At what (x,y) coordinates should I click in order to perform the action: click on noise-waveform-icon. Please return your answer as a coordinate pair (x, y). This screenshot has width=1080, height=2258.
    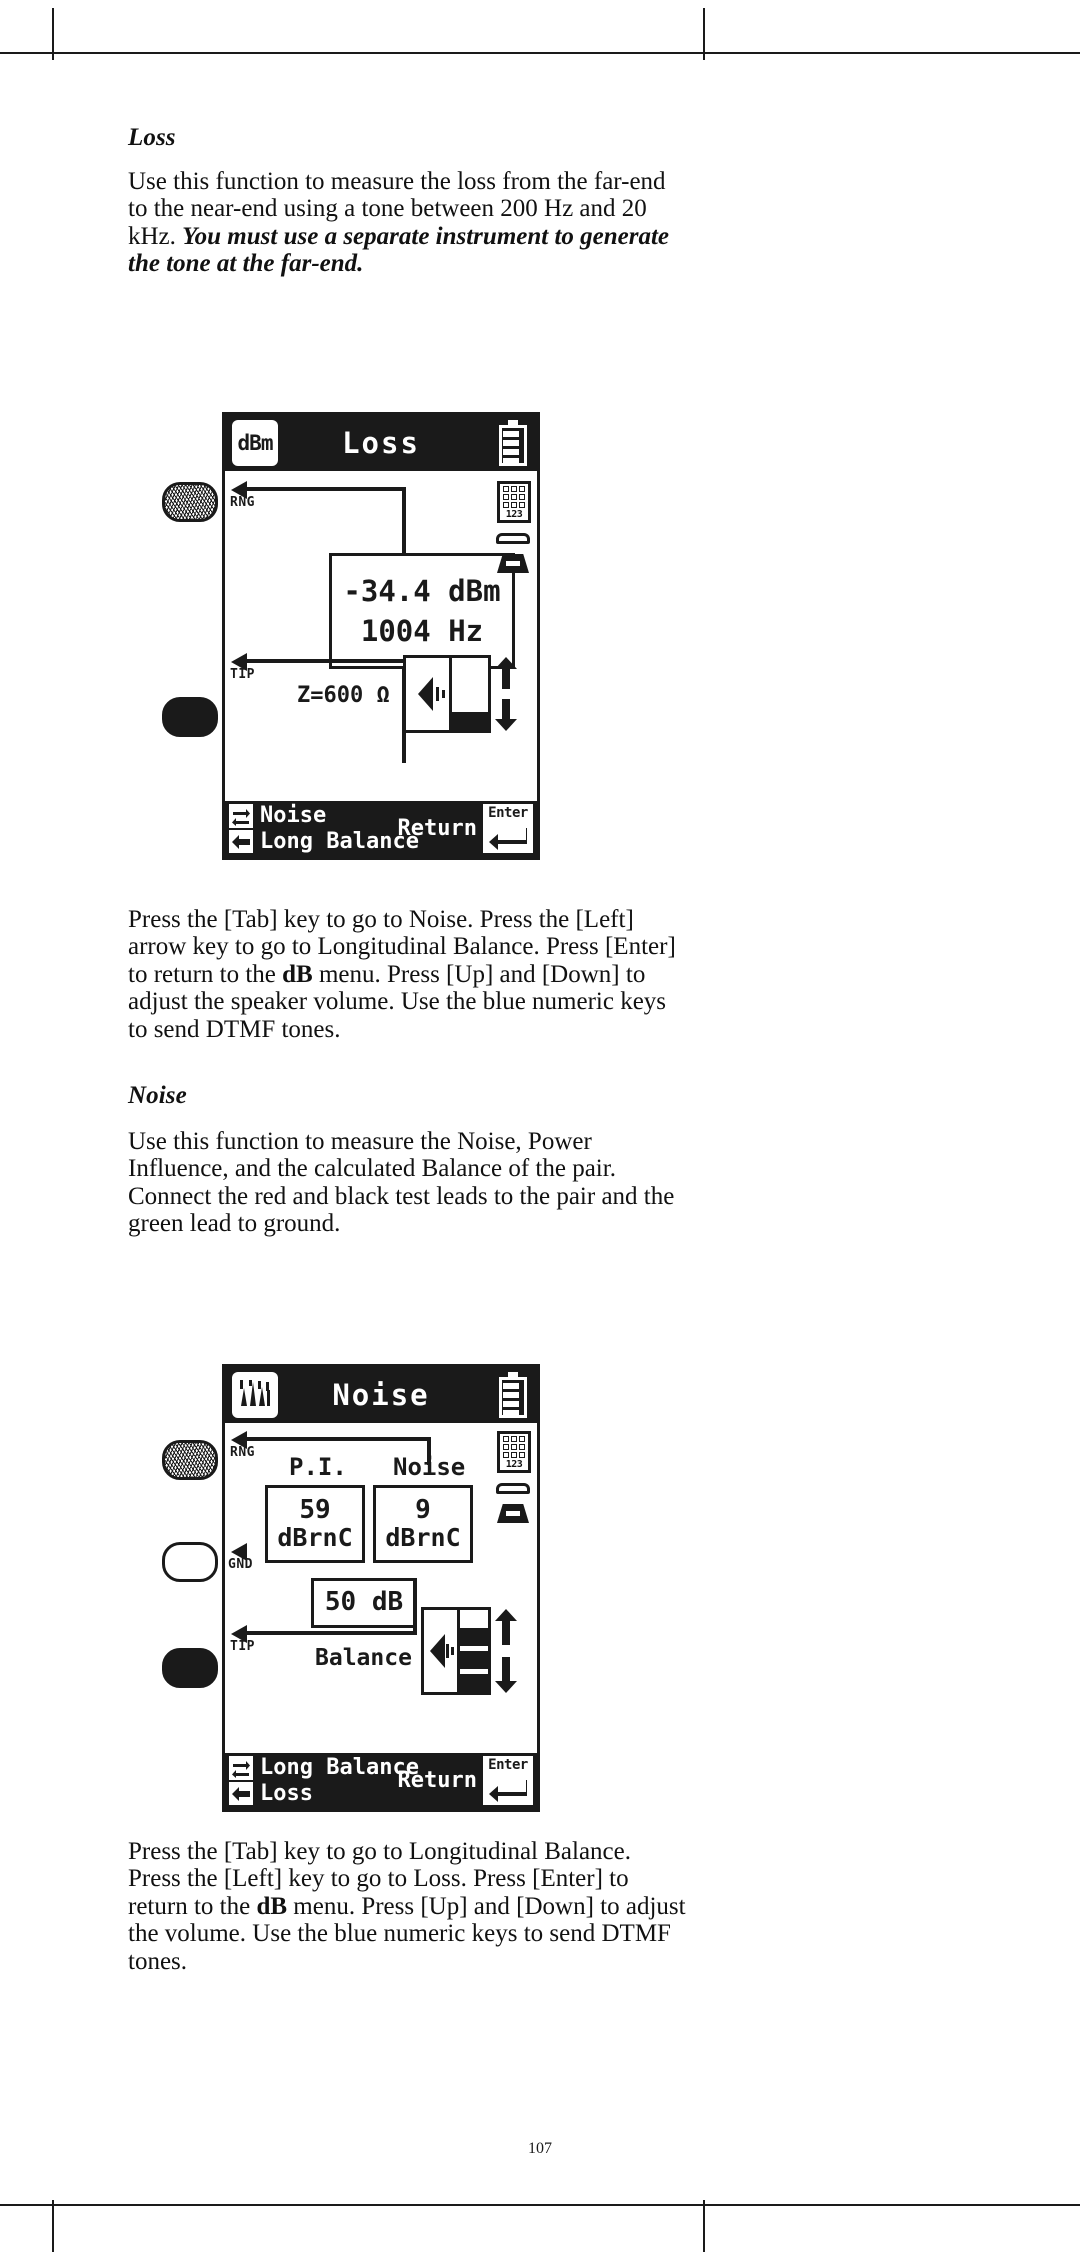
    Looking at the image, I should click on (255, 1395).